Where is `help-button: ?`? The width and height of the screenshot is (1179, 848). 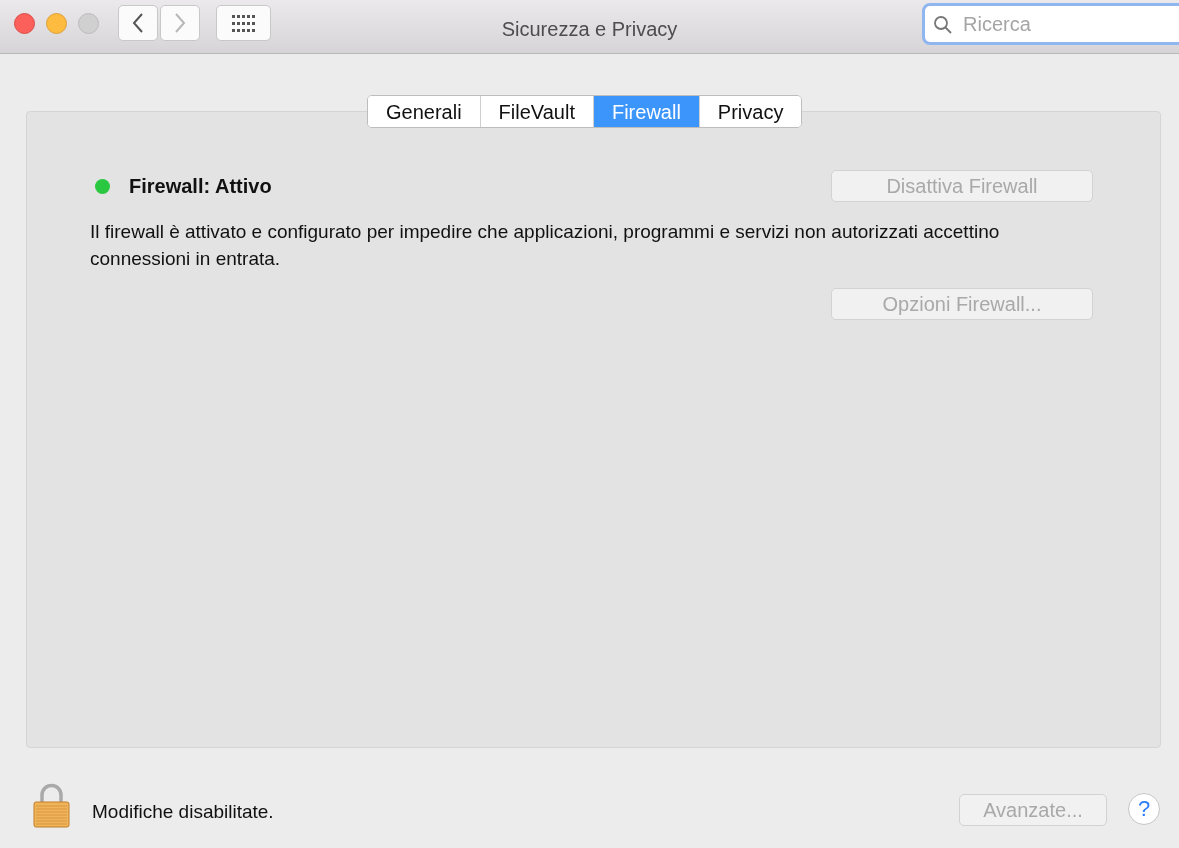
help-button: ? is located at coordinates (1144, 809).